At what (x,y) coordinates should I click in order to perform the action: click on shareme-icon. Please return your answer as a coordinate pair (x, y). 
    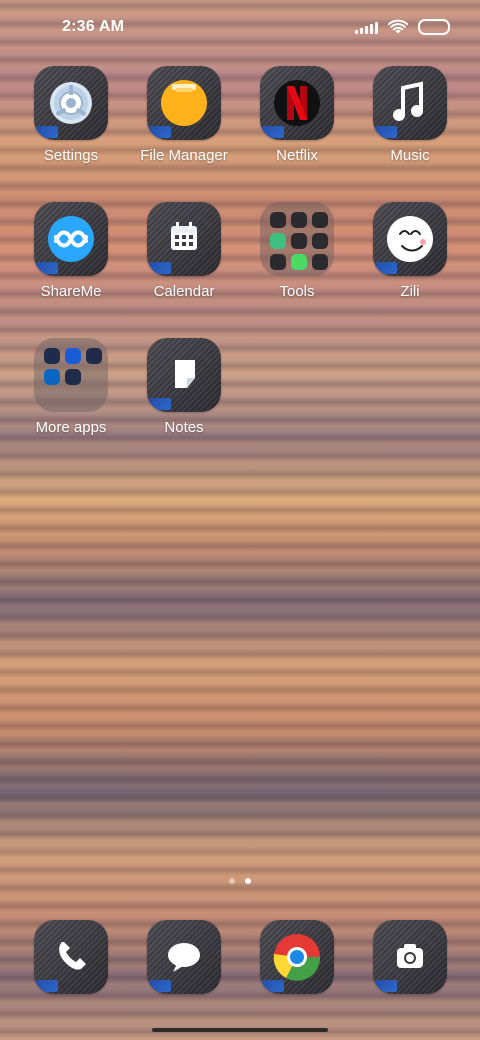
    Looking at the image, I should click on (71, 239).